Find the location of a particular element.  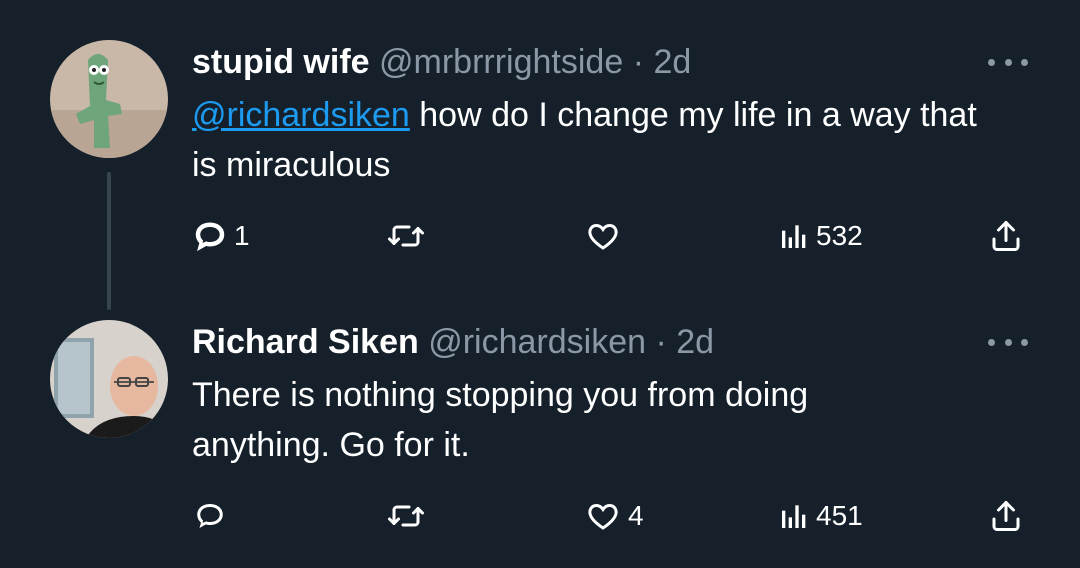

views-button: 451 is located at coordinates (820, 516).